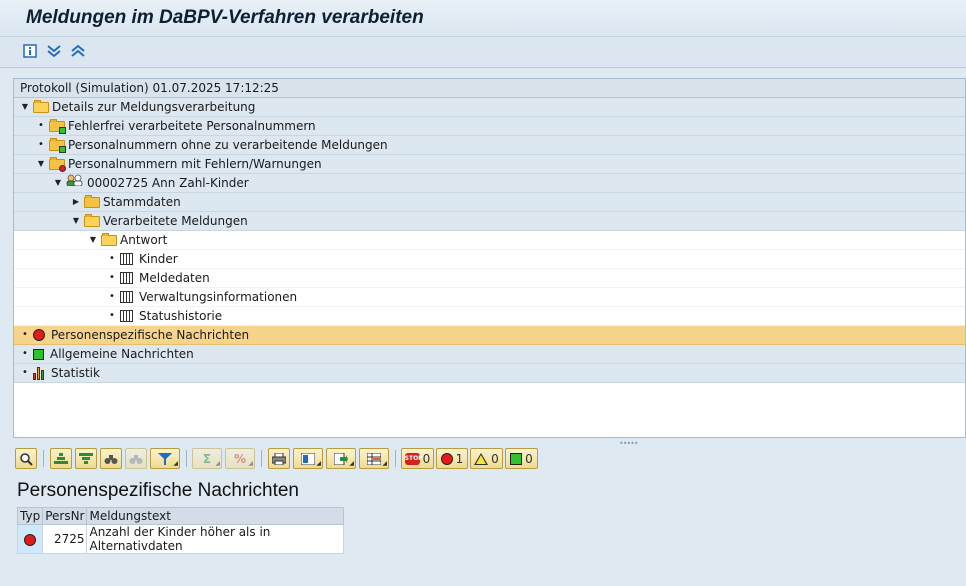  What do you see at coordinates (40, 373) in the screenshot?
I see `statistics-chart-icon` at bounding box center [40, 373].